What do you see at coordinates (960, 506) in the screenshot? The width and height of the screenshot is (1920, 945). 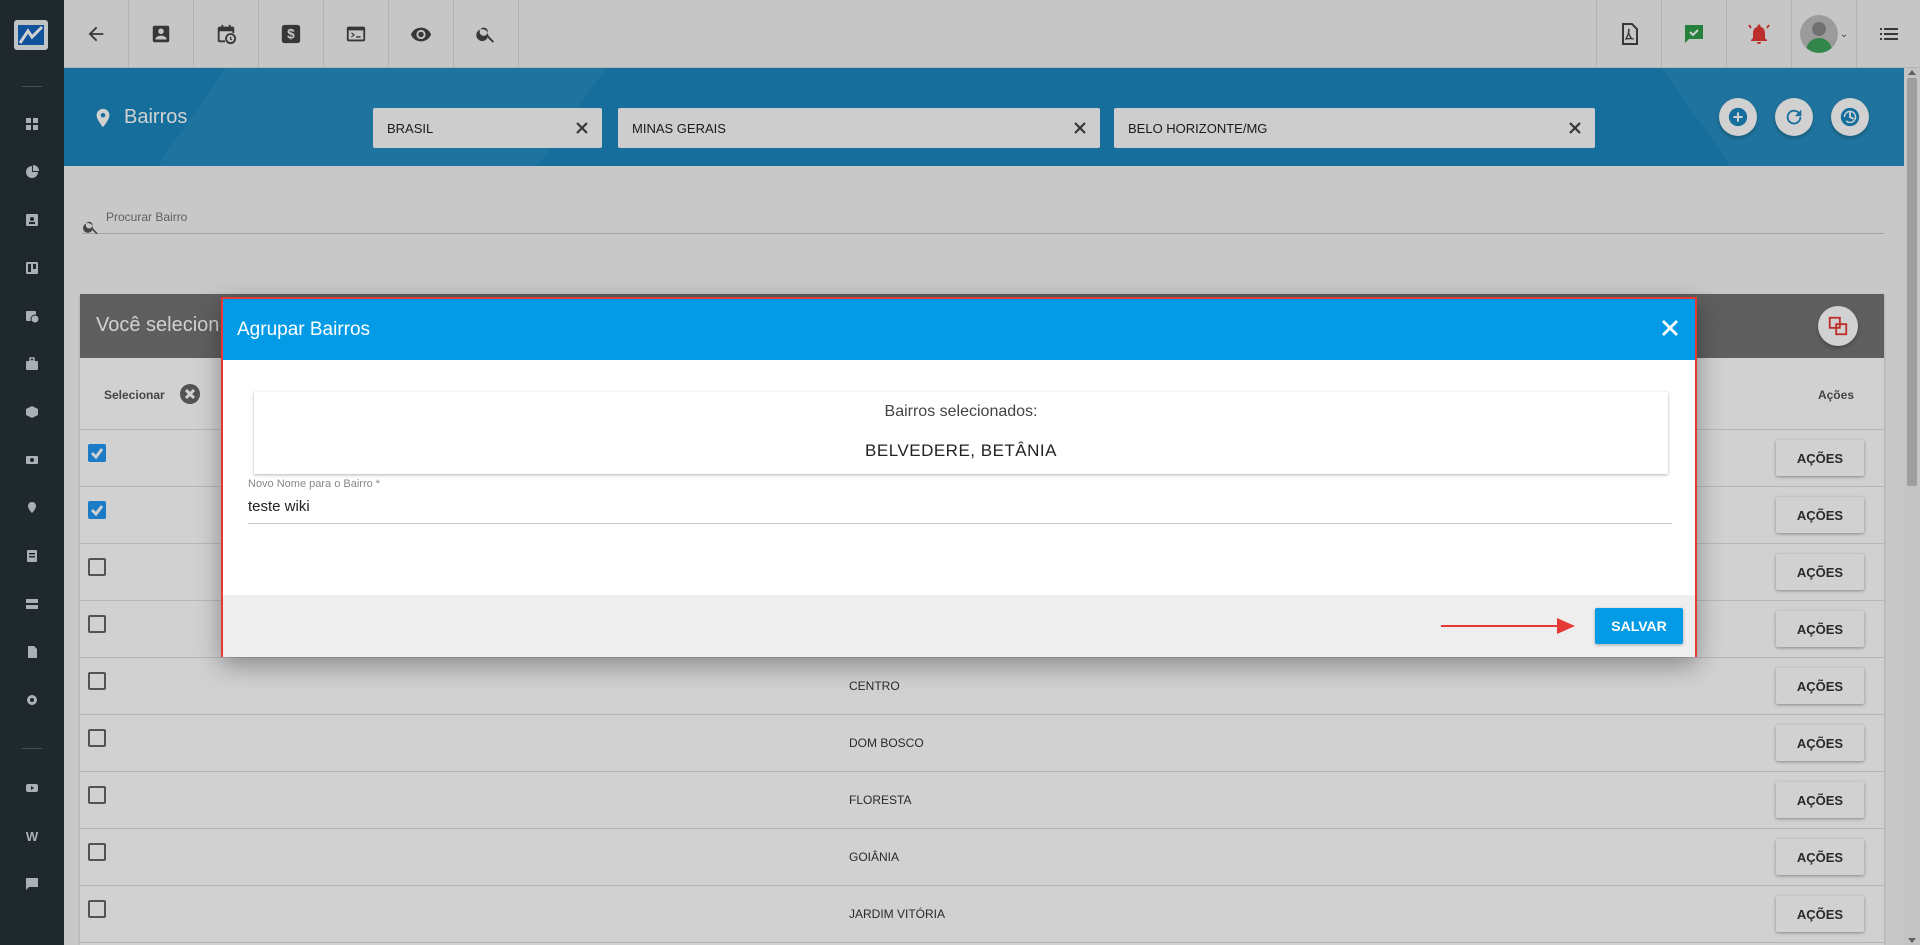 I see `new-name-input` at bounding box center [960, 506].